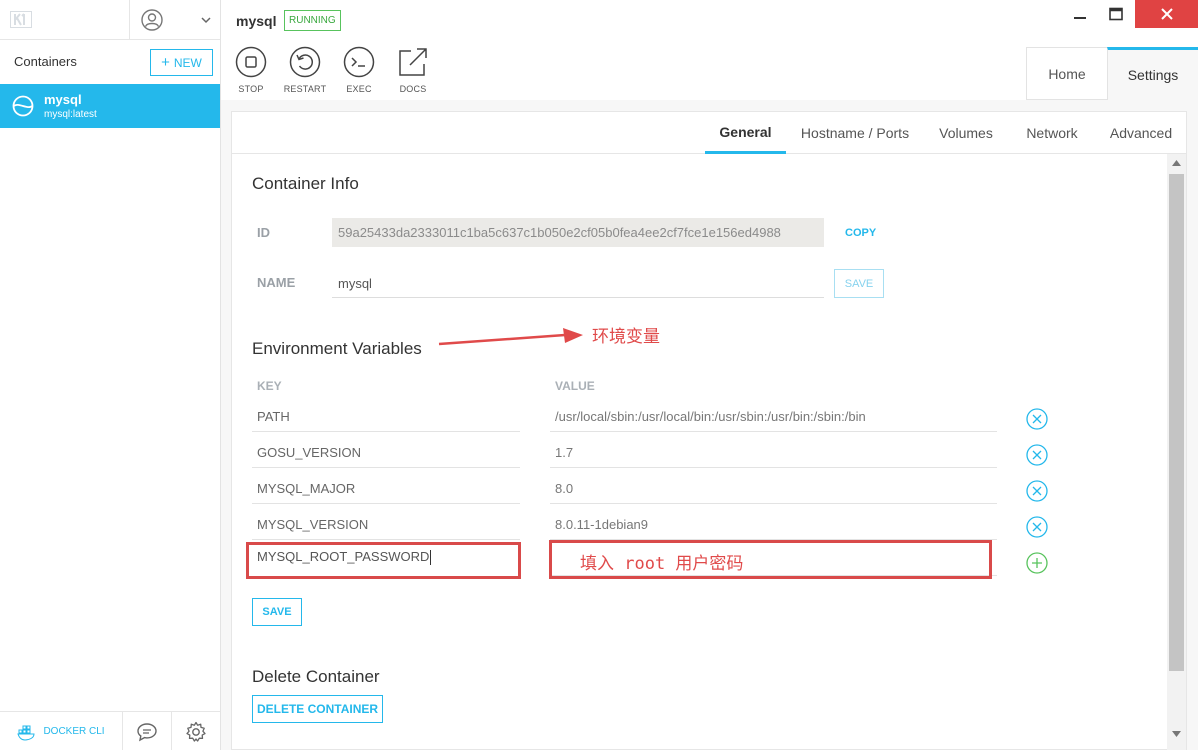 The height and width of the screenshot is (750, 1198). What do you see at coordinates (70, 114) in the screenshot?
I see `container-image: mysql:latest` at bounding box center [70, 114].